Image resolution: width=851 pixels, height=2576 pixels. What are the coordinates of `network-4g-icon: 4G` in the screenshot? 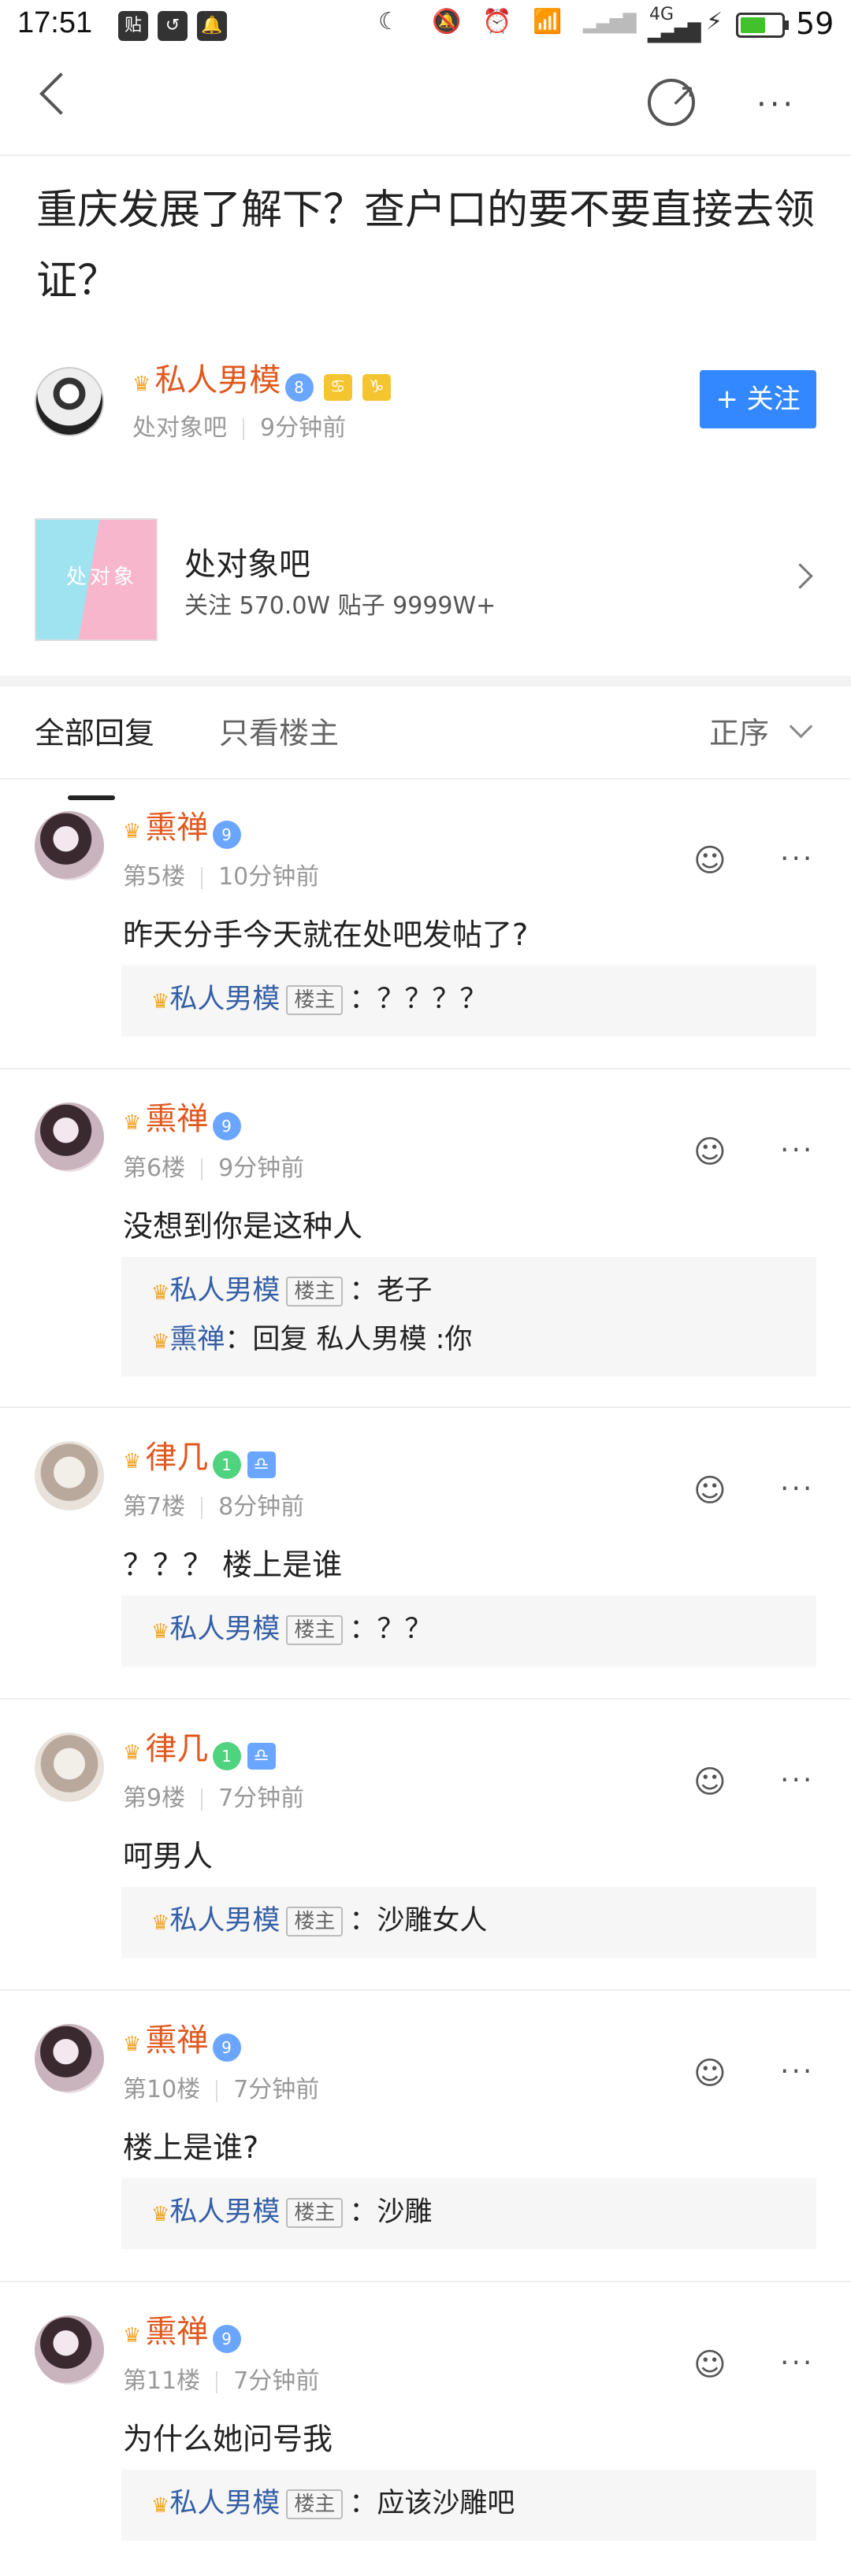 It's located at (661, 14).